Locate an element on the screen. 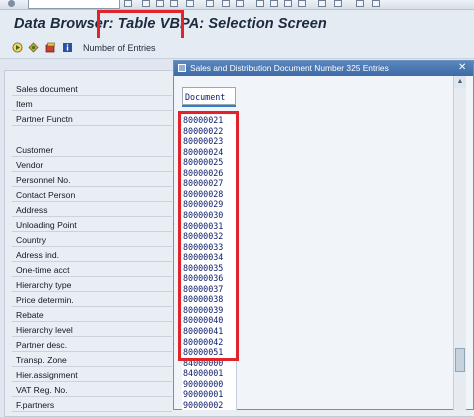  layout-icon is located at coordinates (376, 3).